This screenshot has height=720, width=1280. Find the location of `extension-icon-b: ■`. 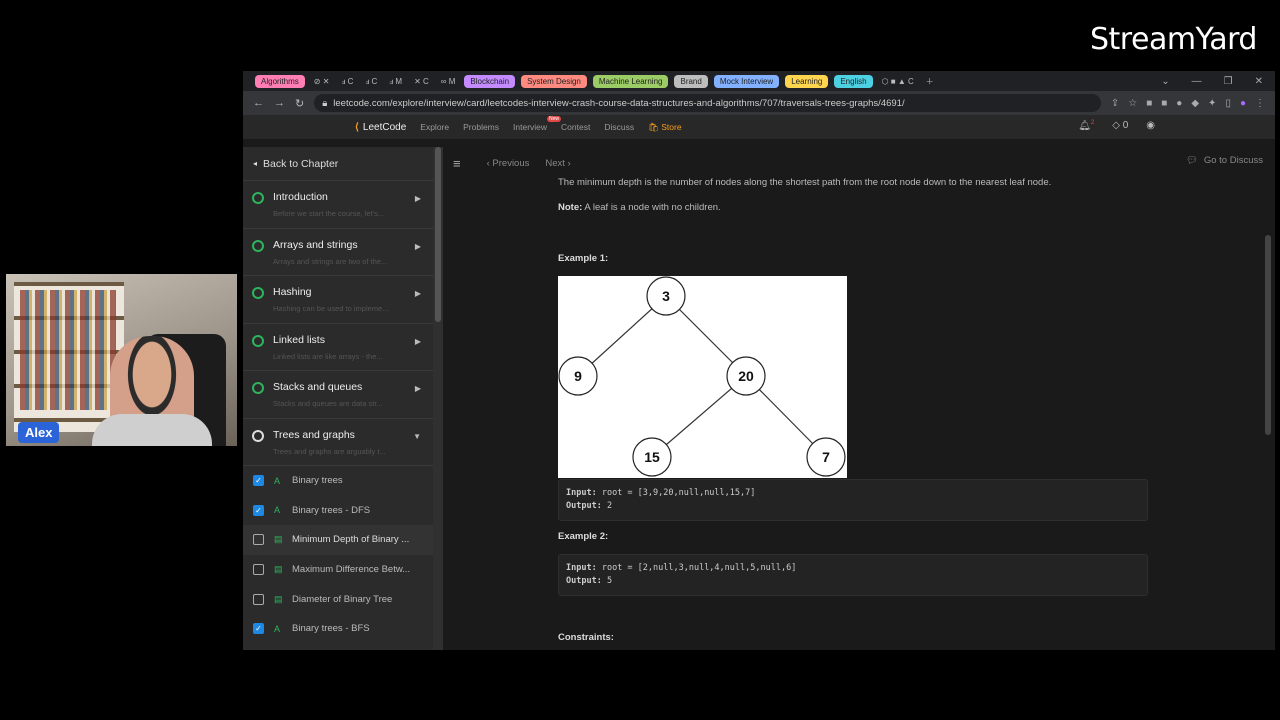

extension-icon-b: ■ is located at coordinates (1164, 103).